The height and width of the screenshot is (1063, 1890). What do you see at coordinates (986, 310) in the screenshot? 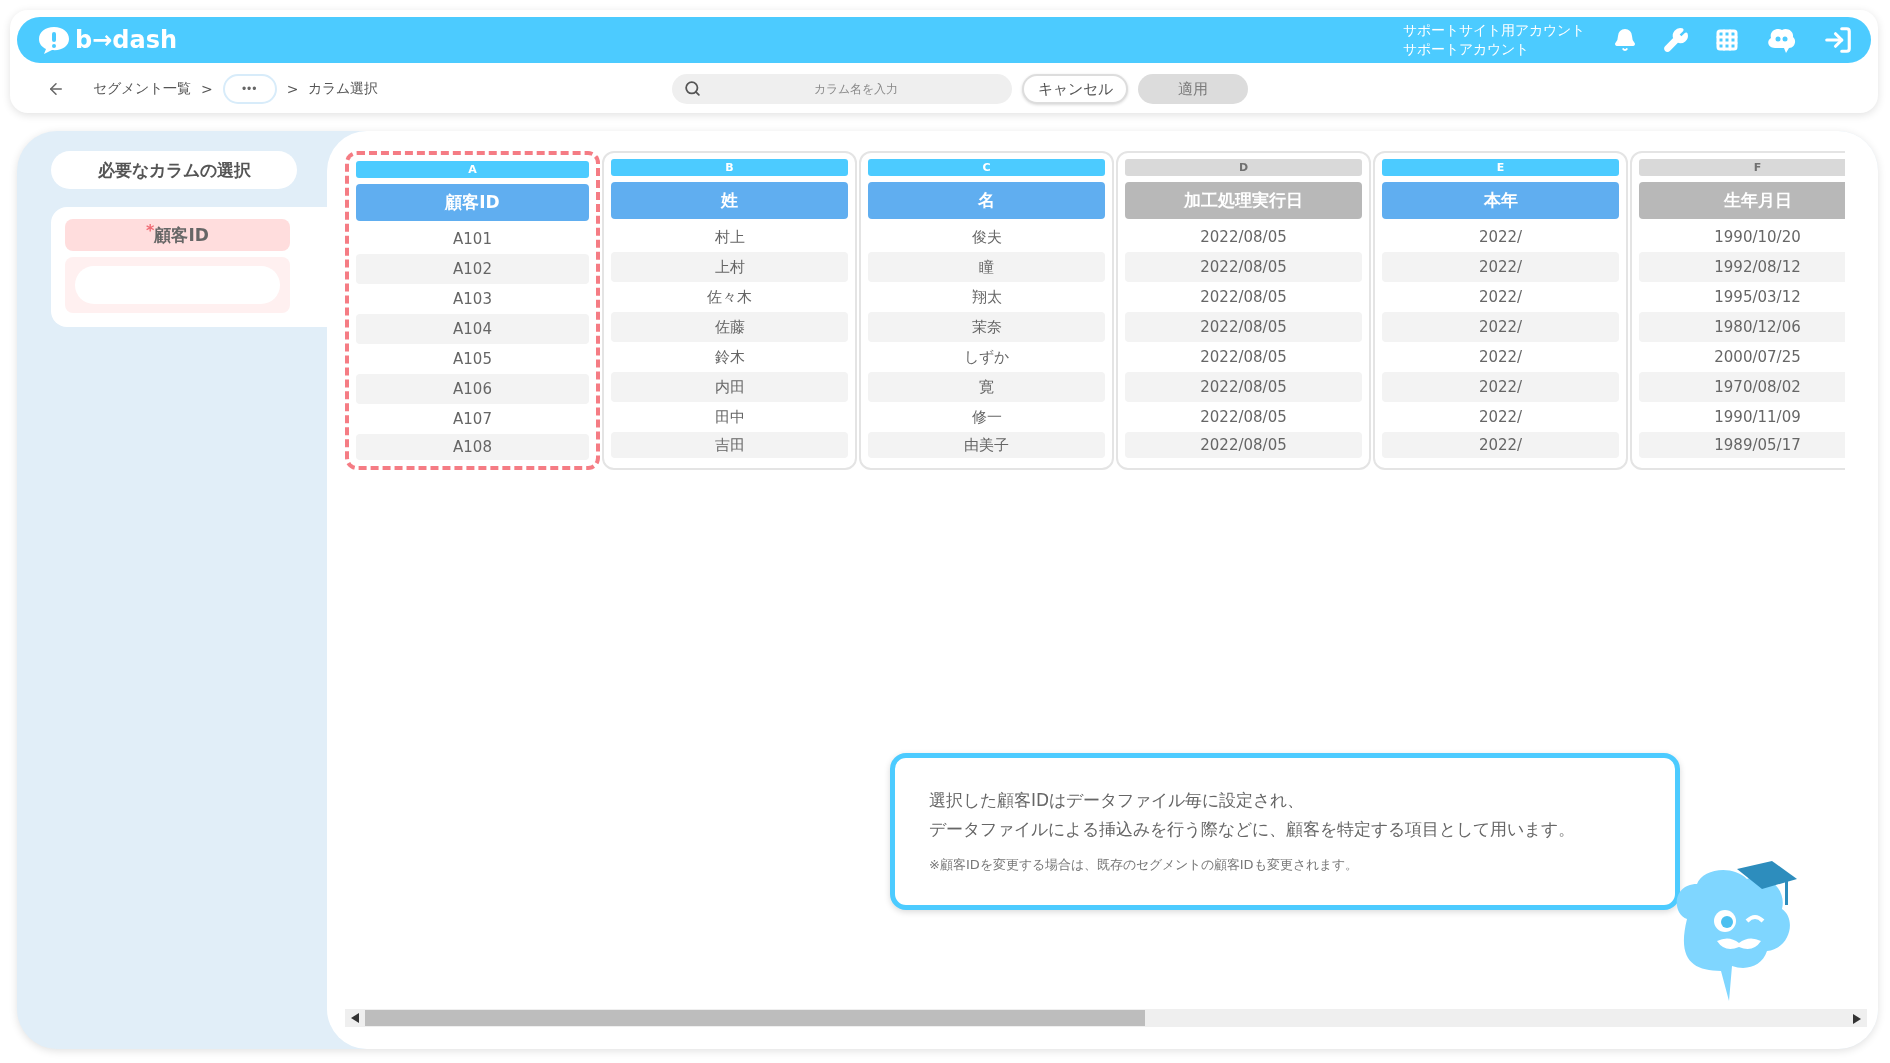
I see `table-column: C 名 俊夫 瞳 翔太 茉奈 しずか 寛 修一 由美子` at bounding box center [986, 310].